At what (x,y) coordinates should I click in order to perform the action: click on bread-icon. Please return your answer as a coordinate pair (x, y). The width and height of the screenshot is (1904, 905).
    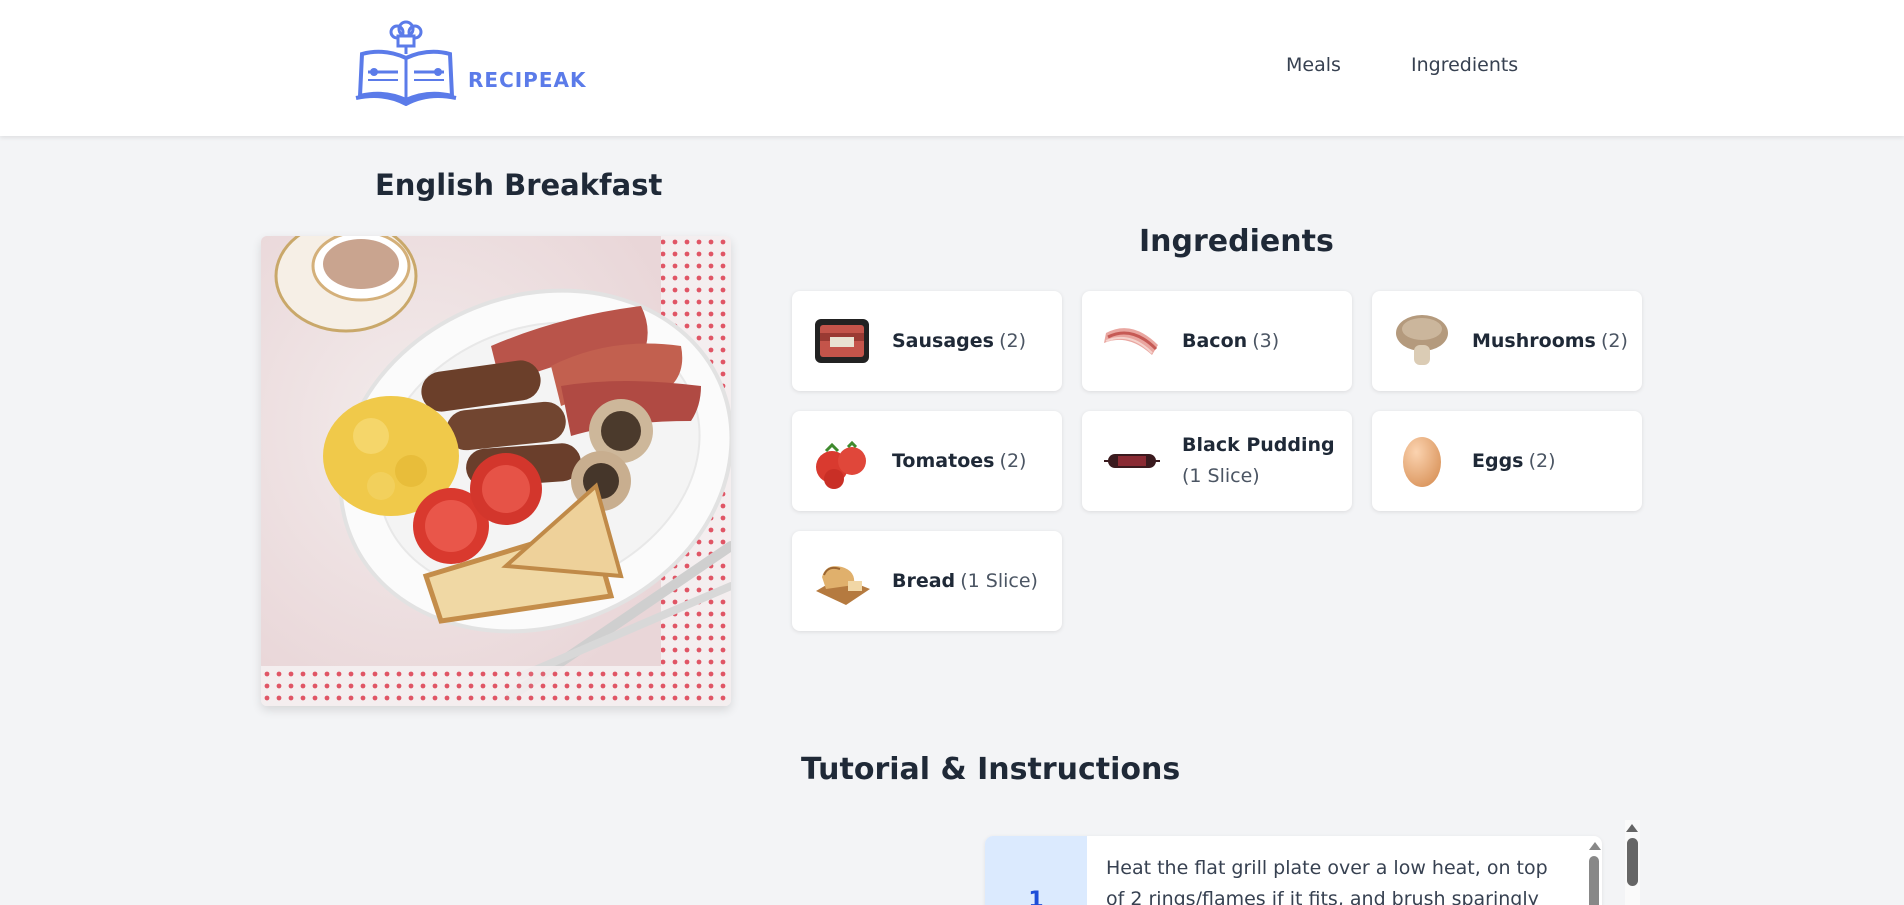
    Looking at the image, I should click on (843, 585).